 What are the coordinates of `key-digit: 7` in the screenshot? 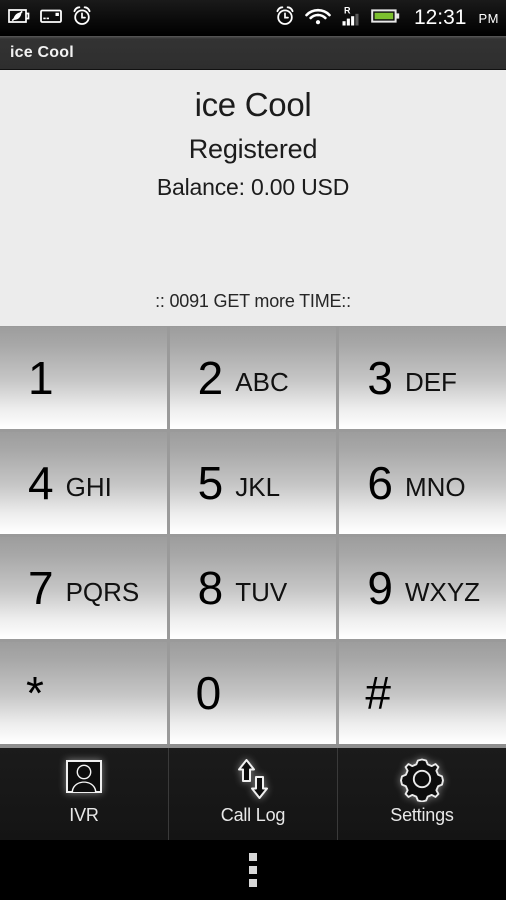 It's located at (41, 588).